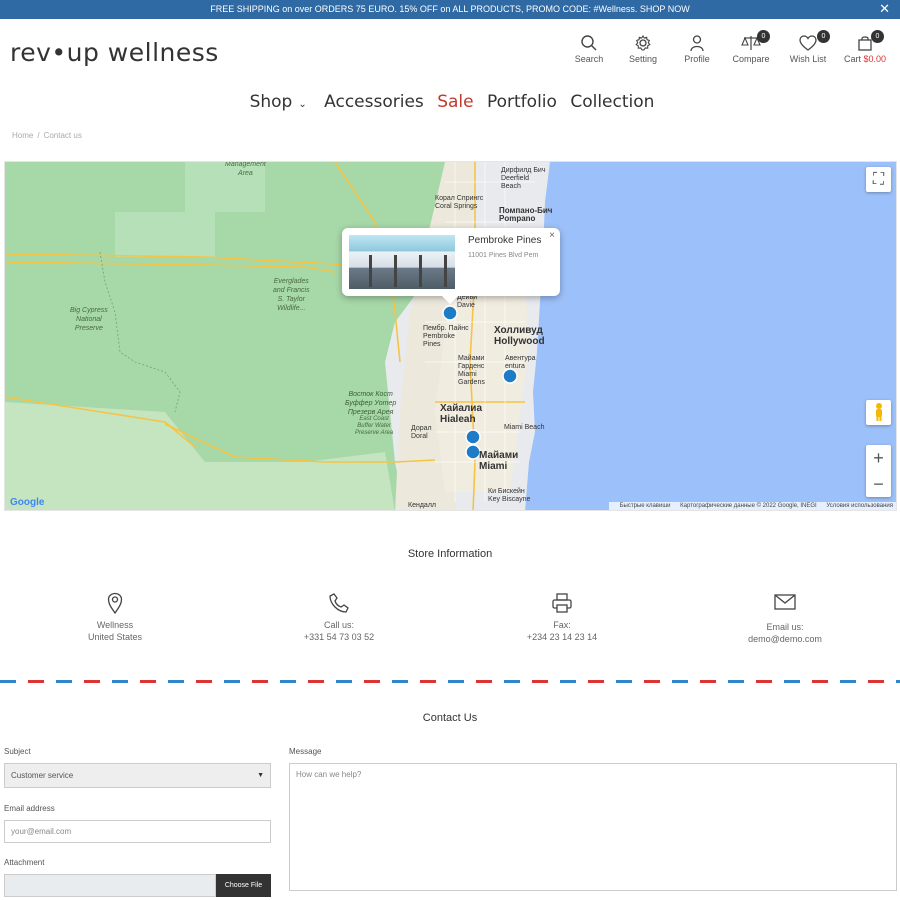  Describe the element at coordinates (305, 751) in the screenshot. I see `message-label: Message` at that location.